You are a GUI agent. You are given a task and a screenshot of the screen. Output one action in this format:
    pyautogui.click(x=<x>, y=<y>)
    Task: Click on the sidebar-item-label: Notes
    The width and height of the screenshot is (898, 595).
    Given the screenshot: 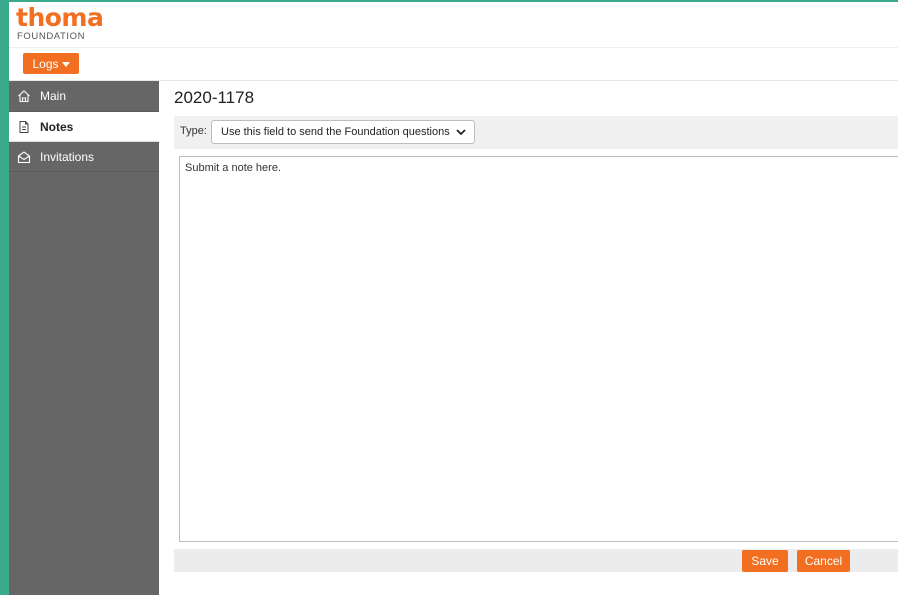 What is the action you would take?
    pyautogui.click(x=57, y=126)
    